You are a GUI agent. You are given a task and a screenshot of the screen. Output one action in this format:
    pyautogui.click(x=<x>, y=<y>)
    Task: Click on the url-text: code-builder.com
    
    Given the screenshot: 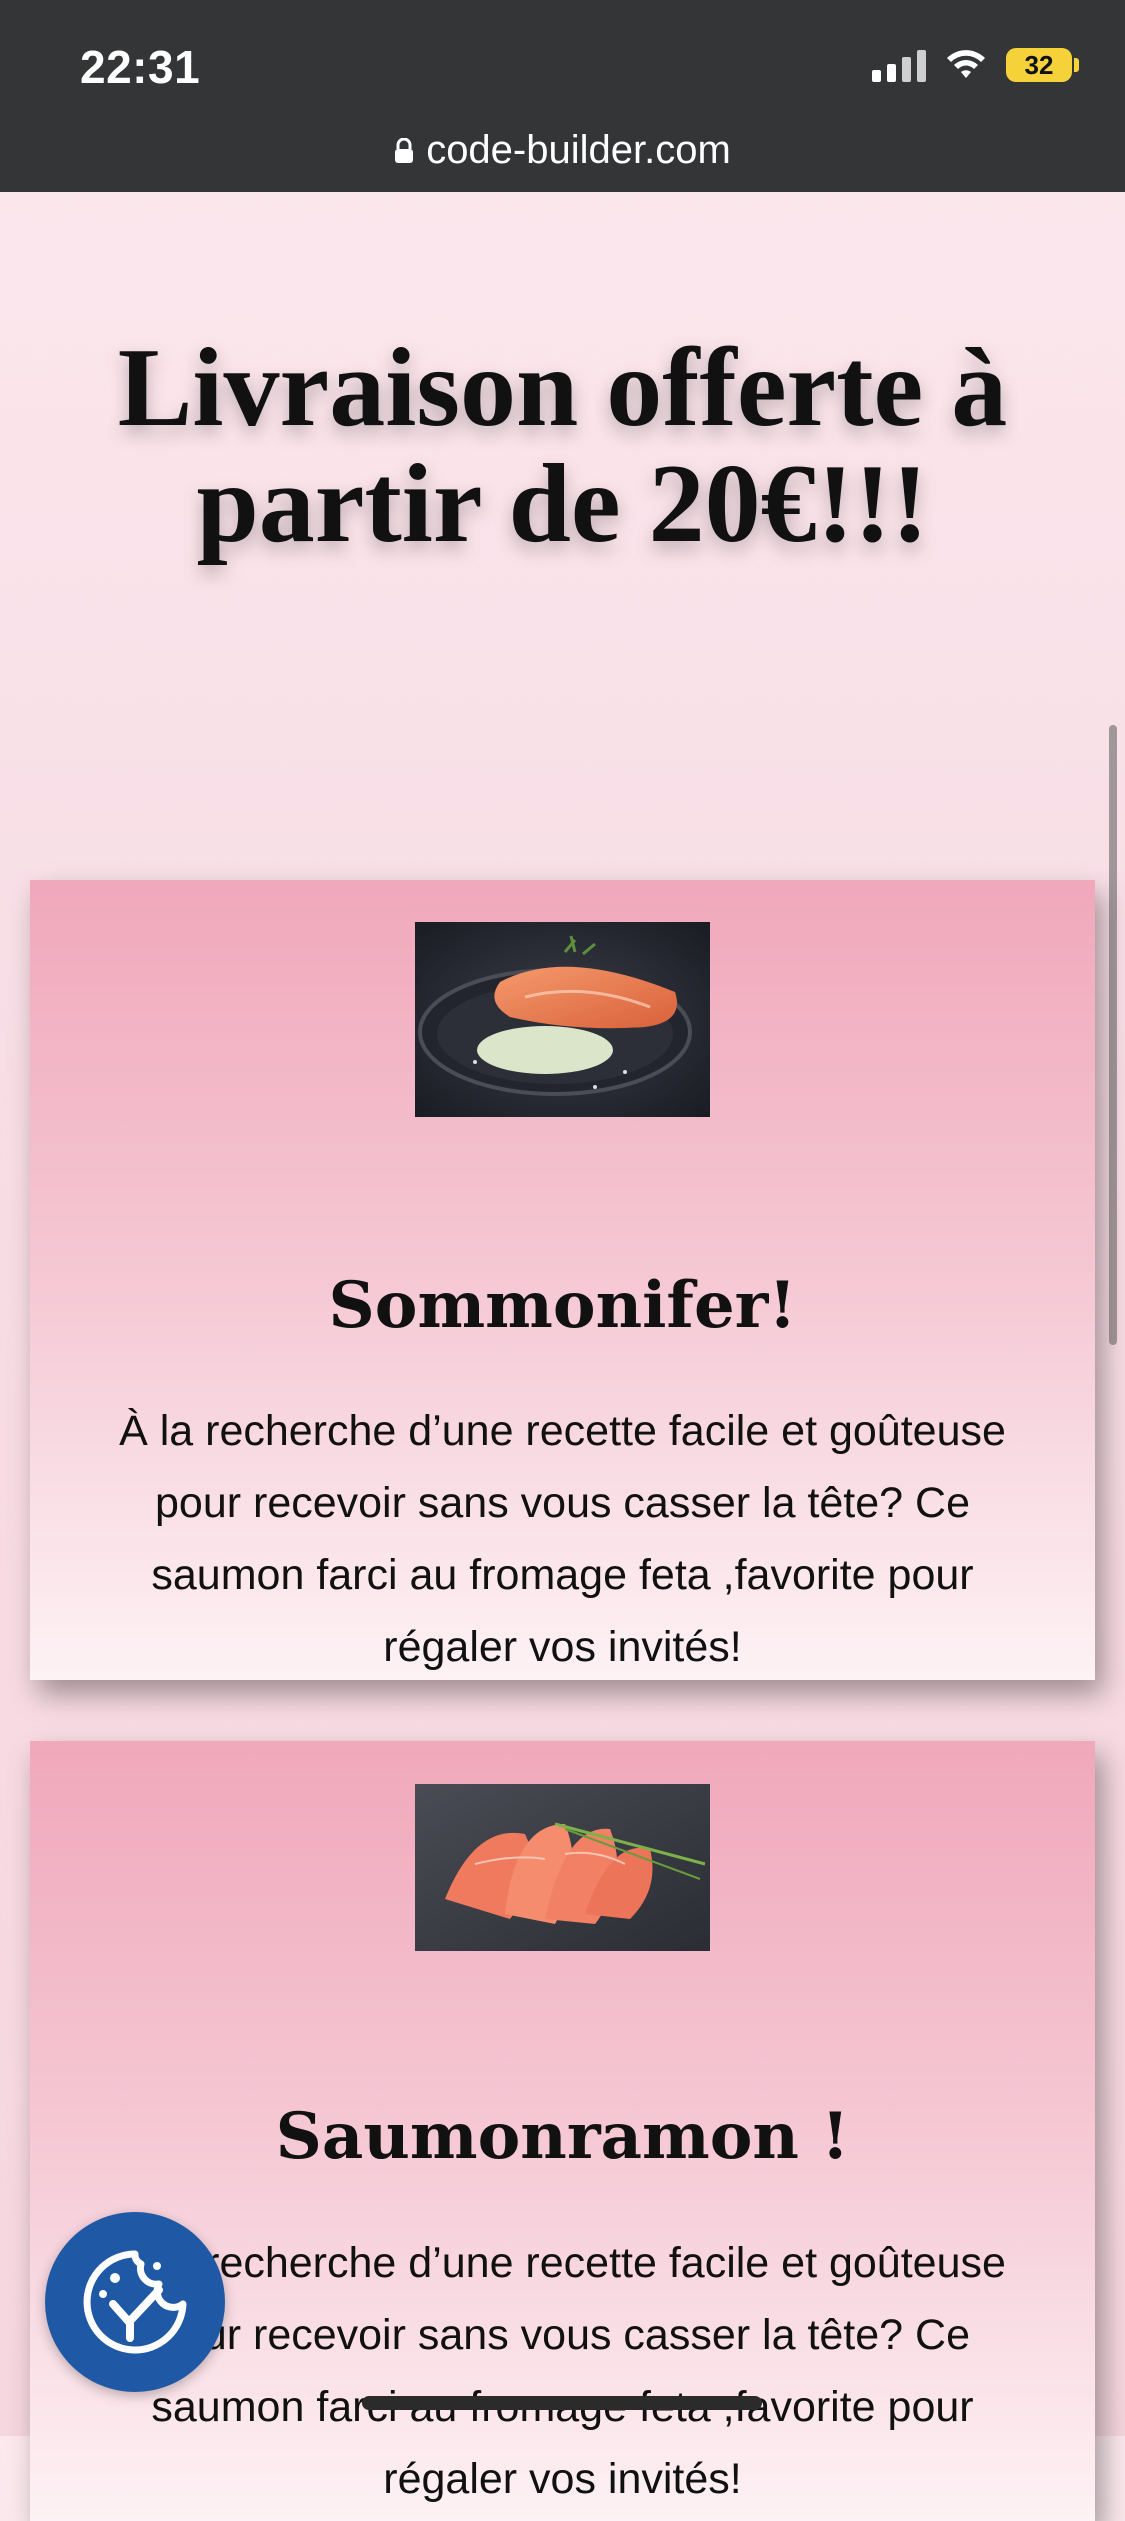 What is the action you would take?
    pyautogui.click(x=578, y=150)
    